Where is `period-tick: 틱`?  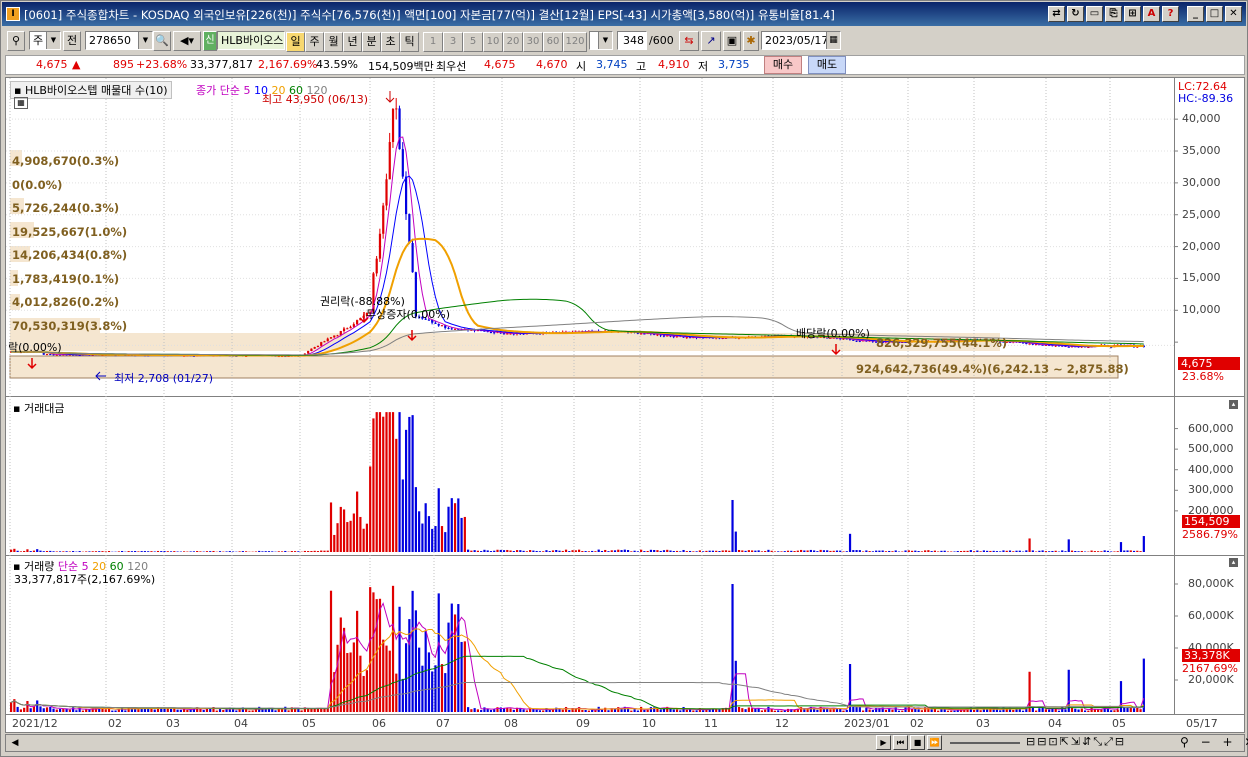
period-tick: 틱 is located at coordinates (409, 42).